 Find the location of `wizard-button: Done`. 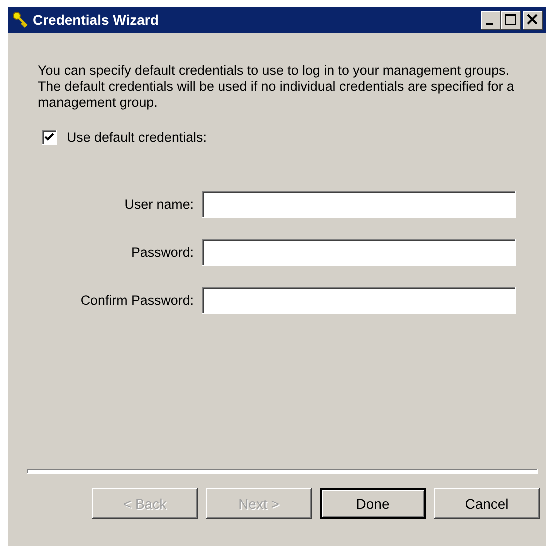

wizard-button: Done is located at coordinates (373, 503).